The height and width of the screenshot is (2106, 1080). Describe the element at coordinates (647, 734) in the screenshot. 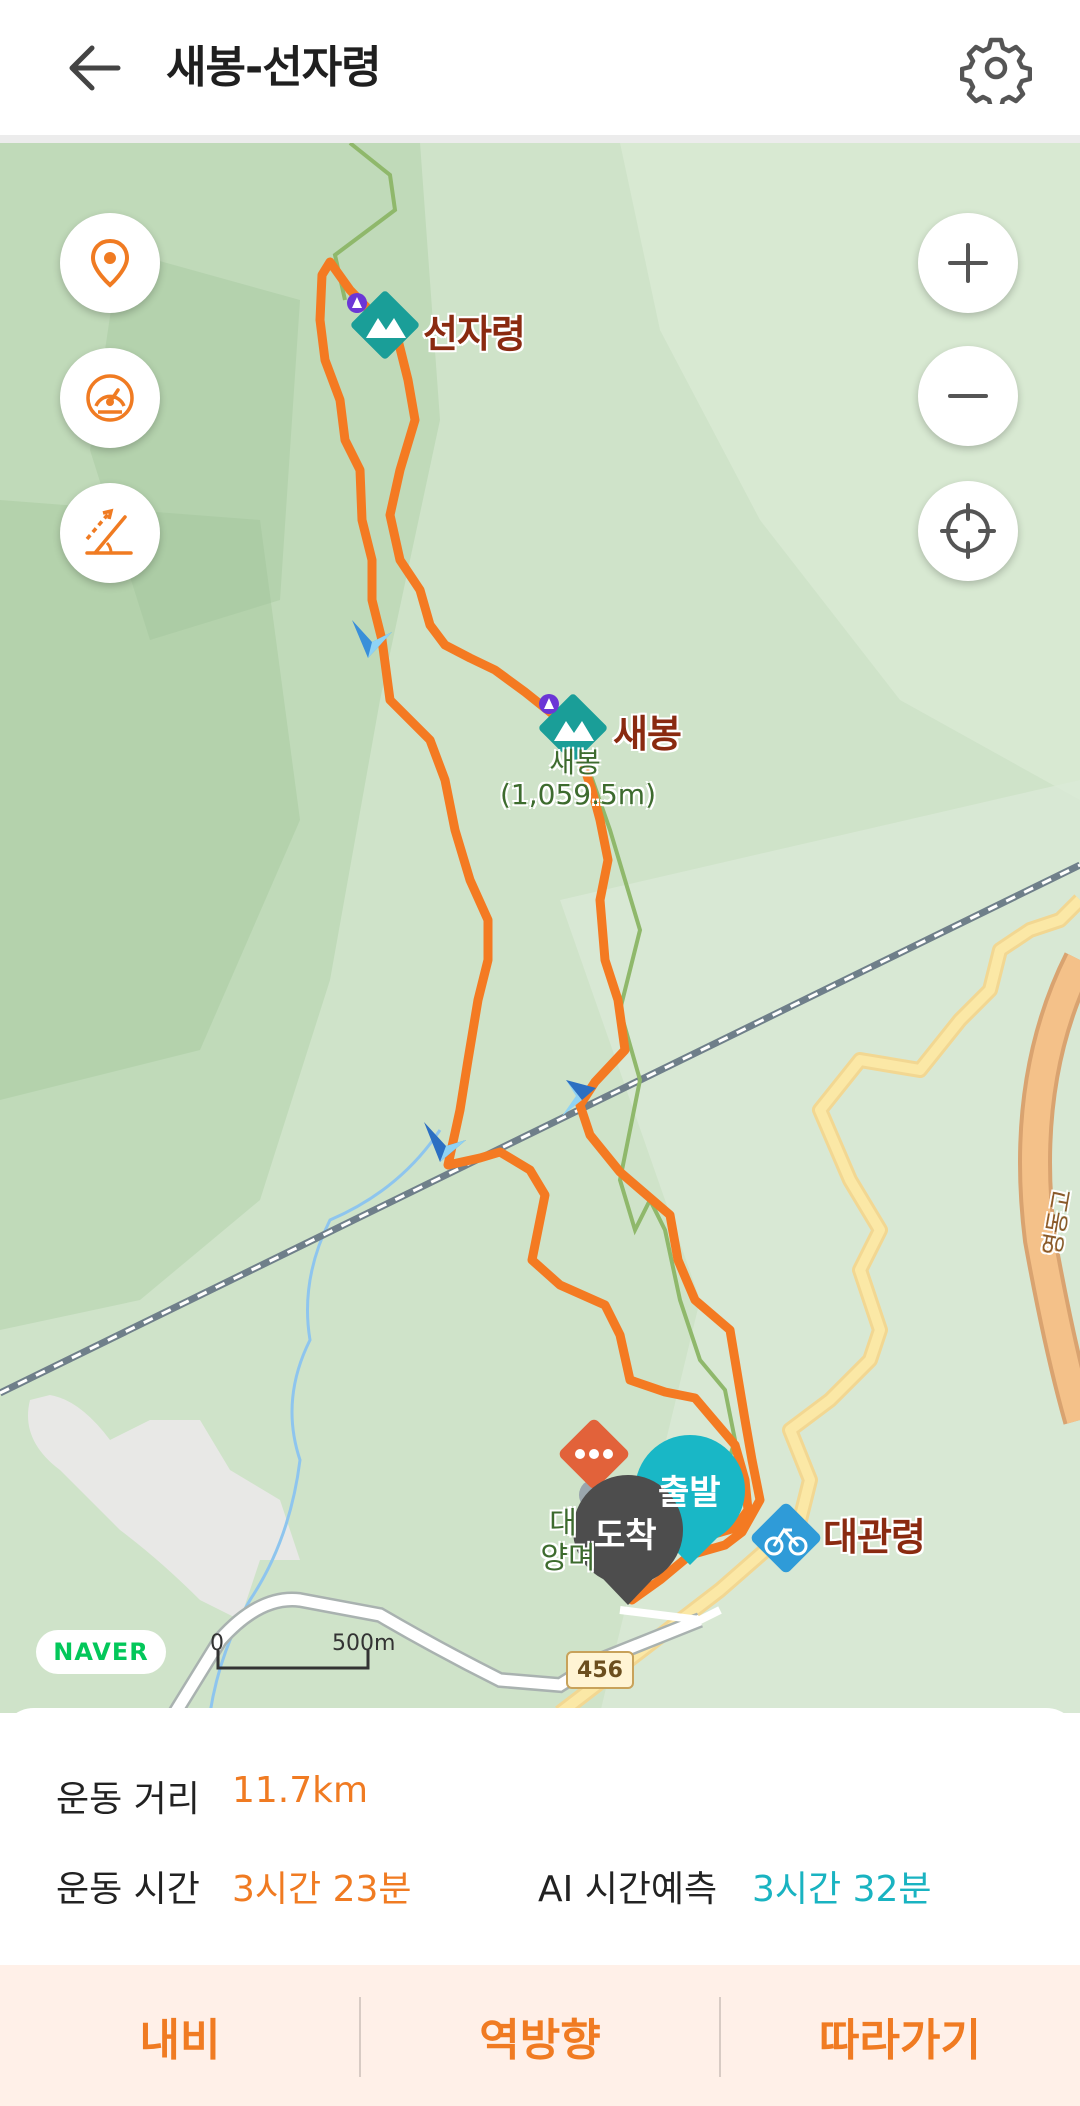

I see `peak-label-saebong: 새봉` at that location.